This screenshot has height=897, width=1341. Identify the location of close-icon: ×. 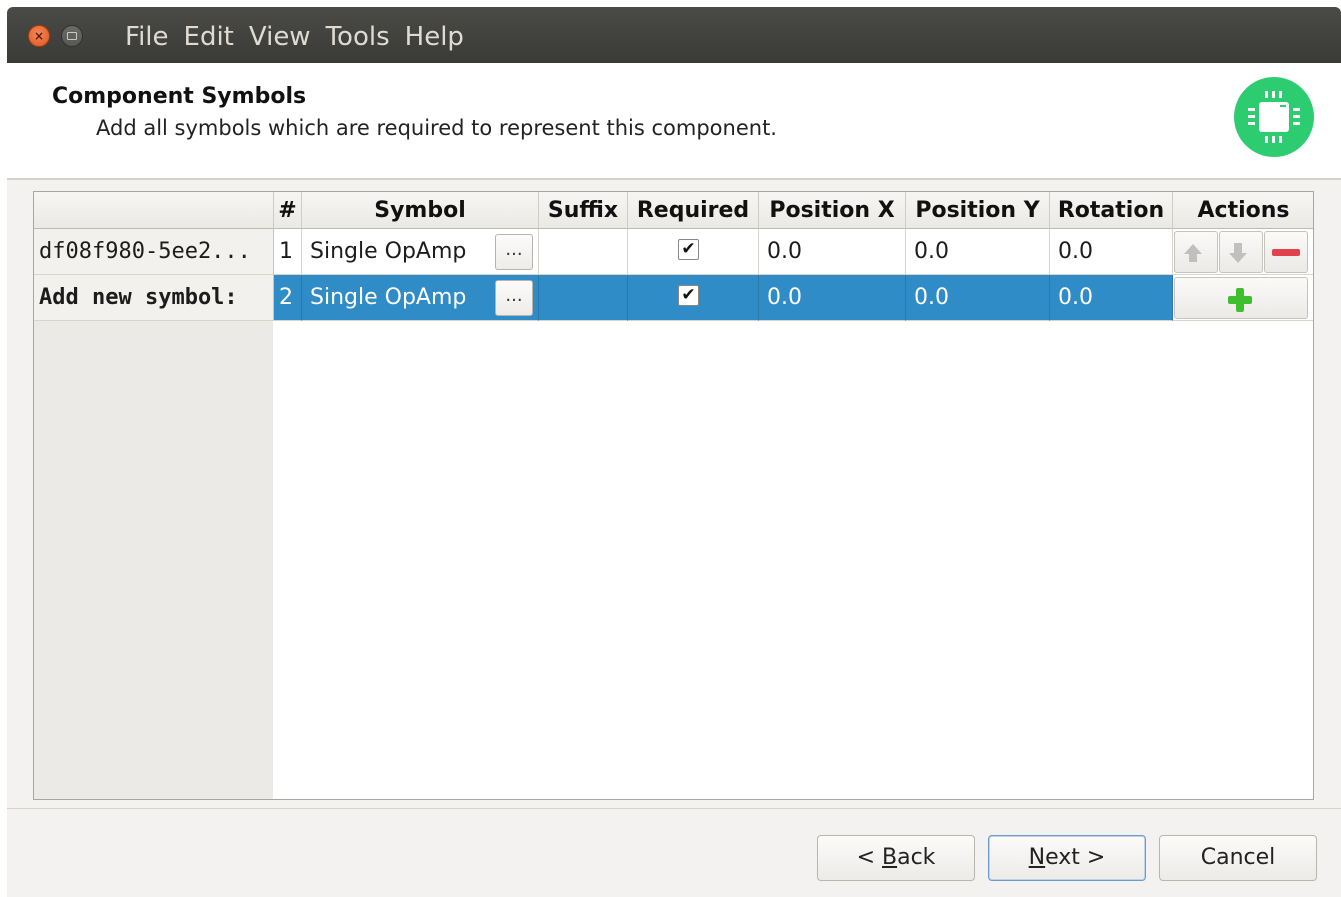
(39, 36).